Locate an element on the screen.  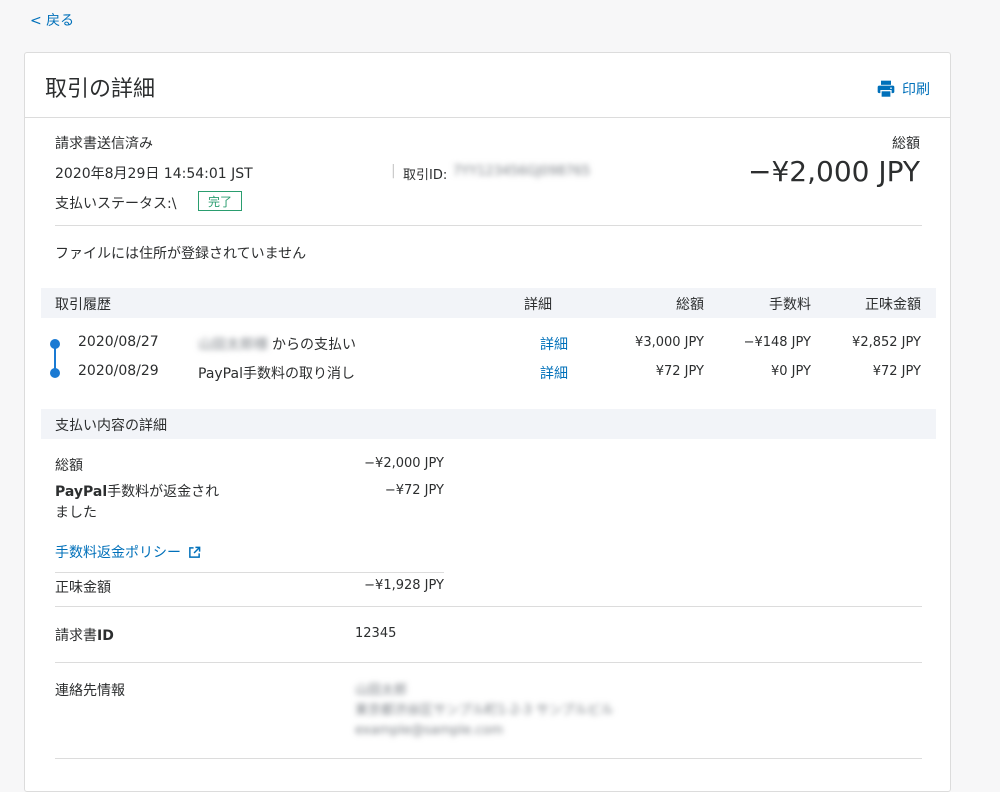
contact-address: 東京都渋谷区サンプル町1-2-3 サンプルビル is located at coordinates (484, 710).